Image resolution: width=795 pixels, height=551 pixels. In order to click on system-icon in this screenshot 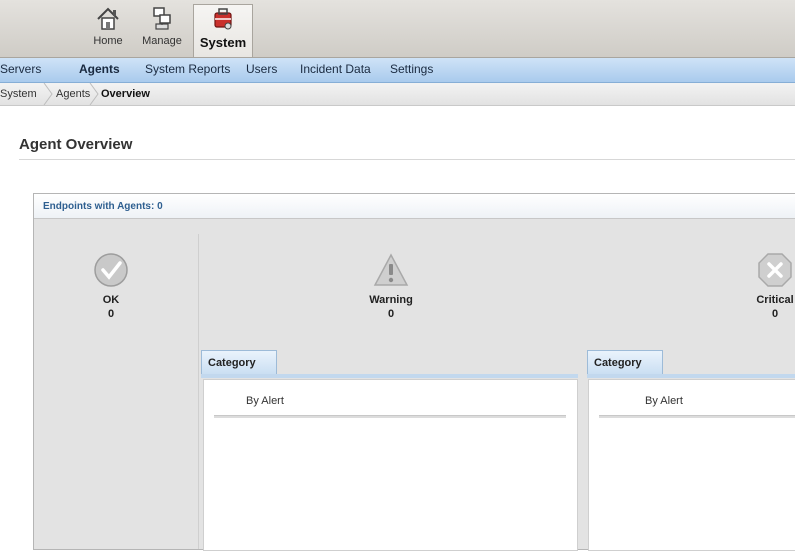, I will do `click(223, 19)`.